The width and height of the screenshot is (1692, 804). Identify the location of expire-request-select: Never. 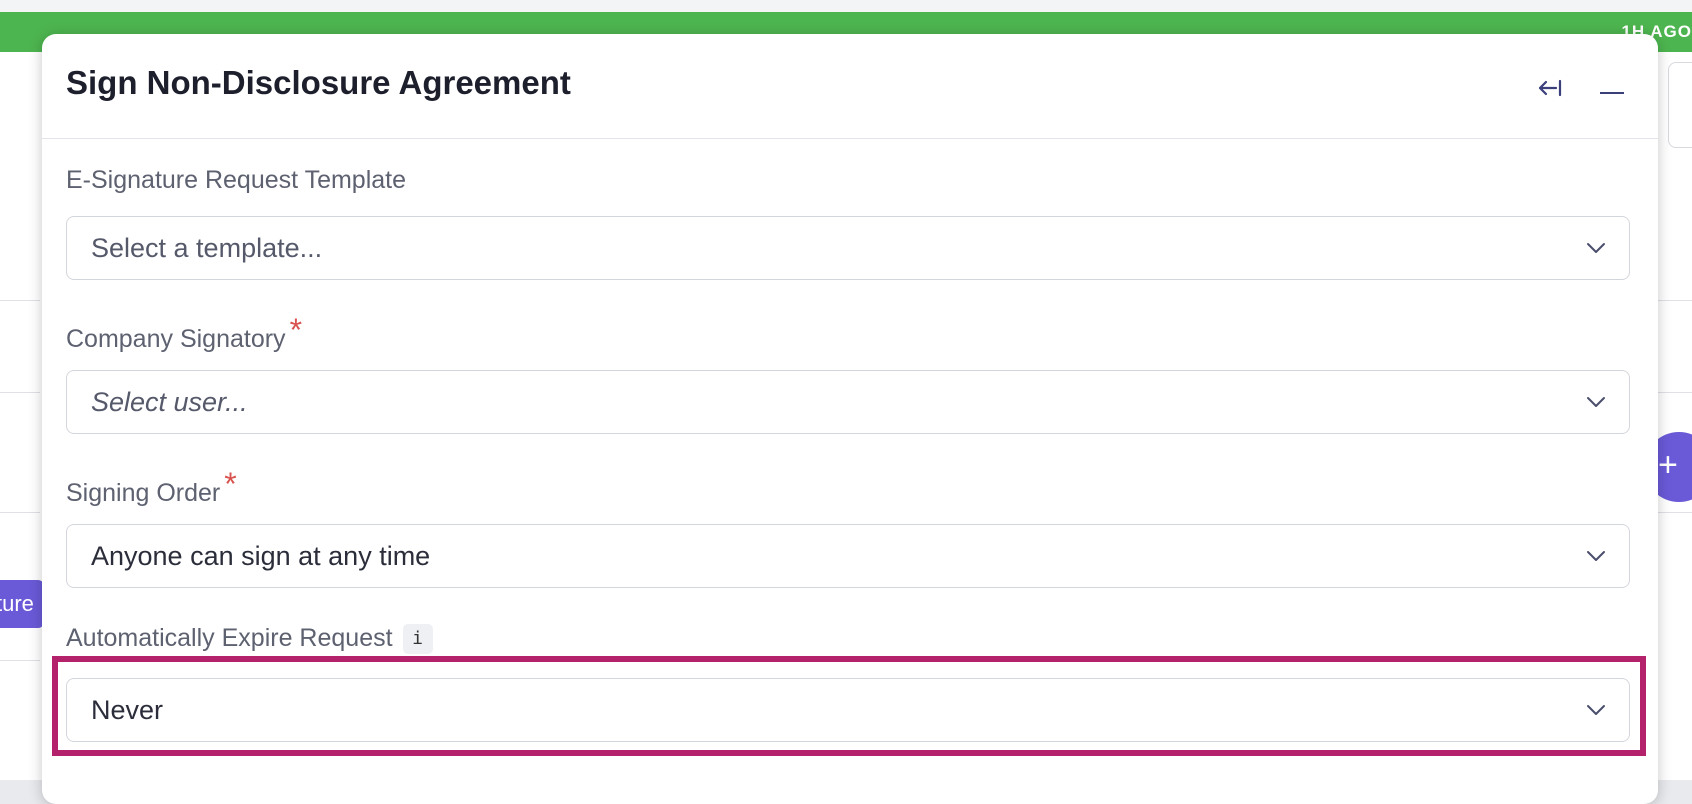
(848, 710).